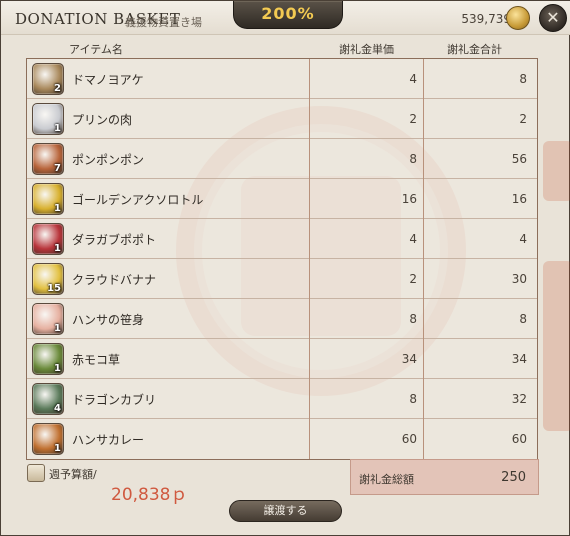 The image size is (570, 536). What do you see at coordinates (54, 288) in the screenshot?
I see `item-quantity: 15` at bounding box center [54, 288].